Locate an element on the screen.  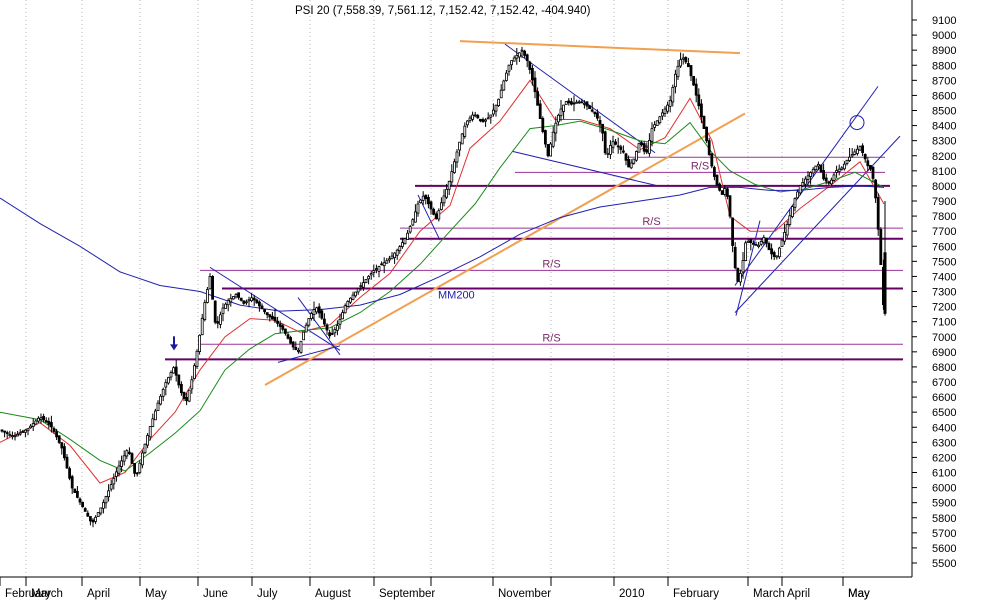
y-tick-label: 8900 is located at coordinates (944, 51).